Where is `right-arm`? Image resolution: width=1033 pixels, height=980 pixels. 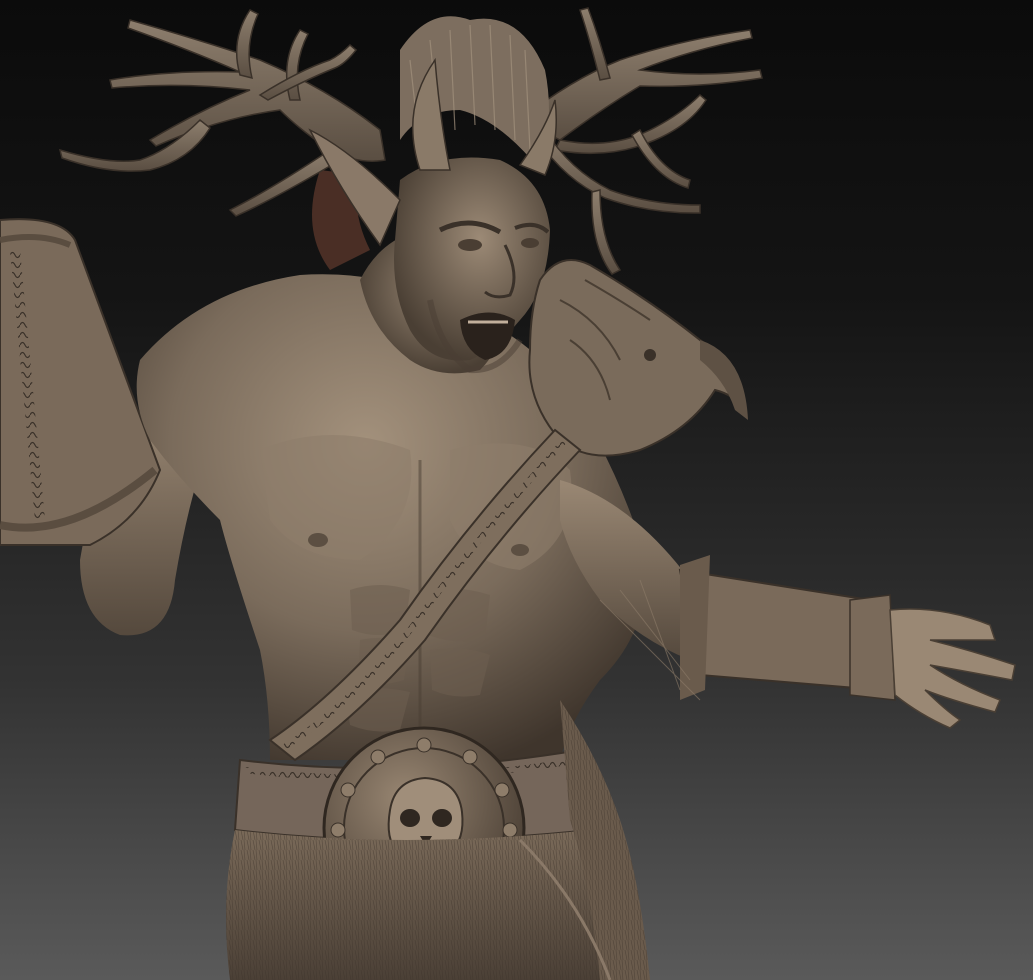
right-arm is located at coordinates (788, 604).